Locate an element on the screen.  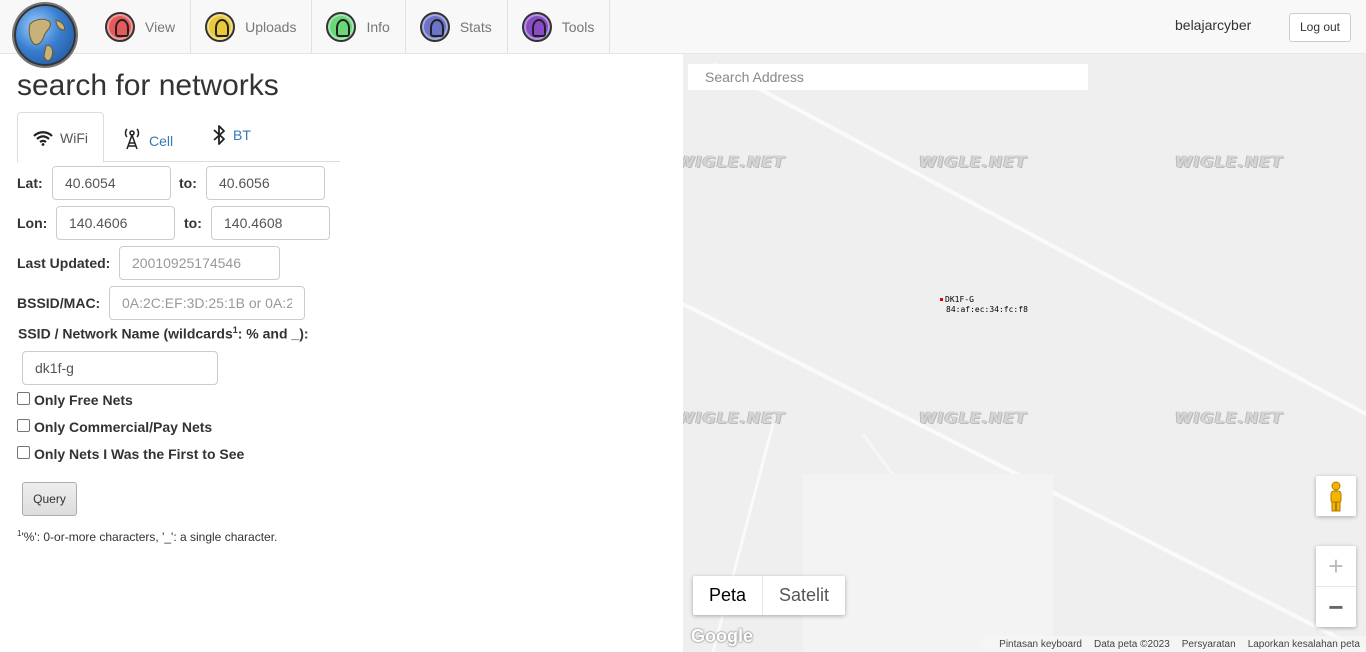
nav-tools: Tools is located at coordinates (559, 26).